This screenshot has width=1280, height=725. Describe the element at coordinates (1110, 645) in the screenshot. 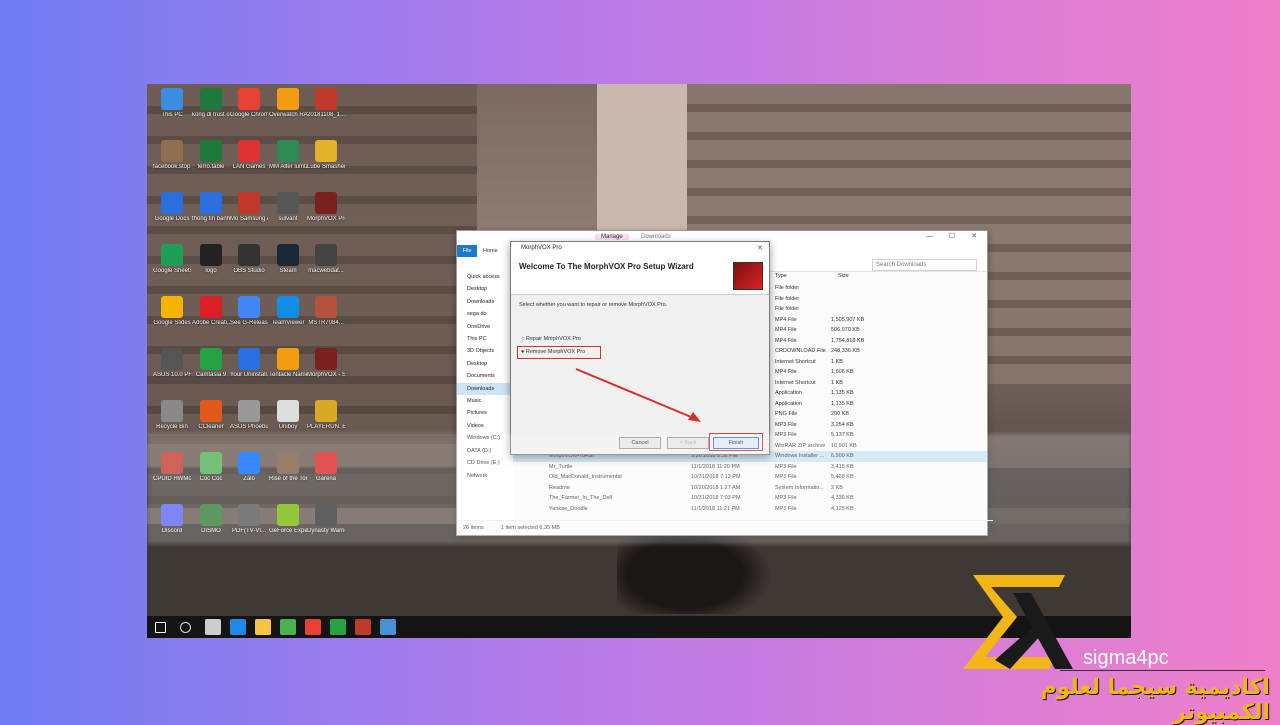

I see `brand-logo: sigma4pc اكاديمية سيجما لعلوم الكمبيوتر` at that location.